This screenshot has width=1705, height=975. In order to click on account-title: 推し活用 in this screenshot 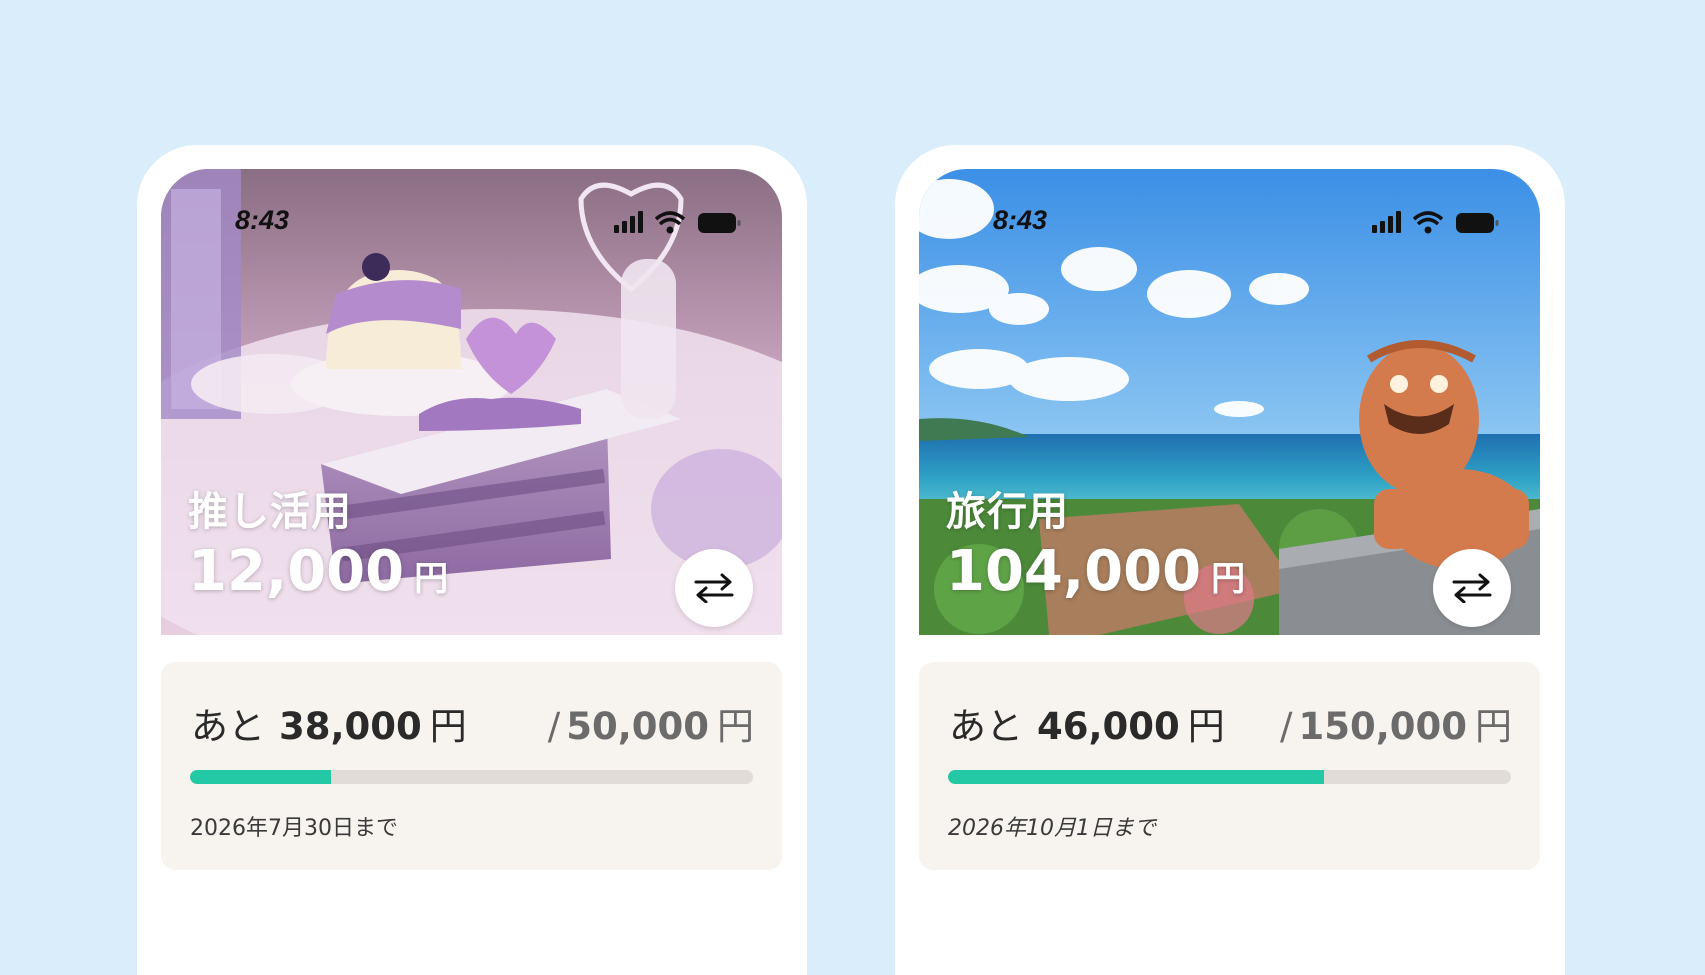, I will do `click(270, 512)`.